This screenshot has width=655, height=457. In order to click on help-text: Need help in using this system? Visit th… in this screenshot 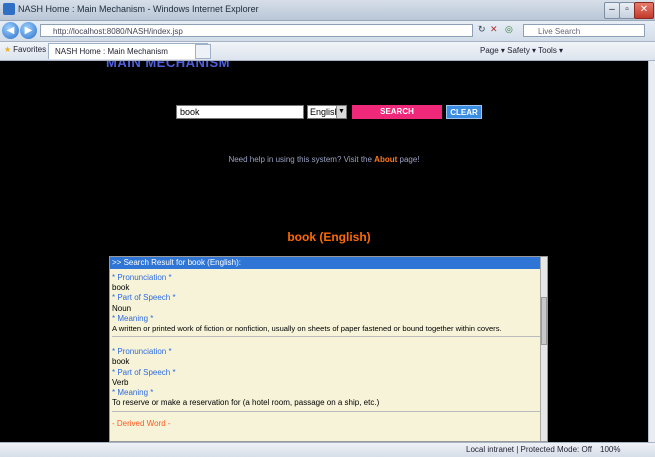, I will do `click(324, 159)`.